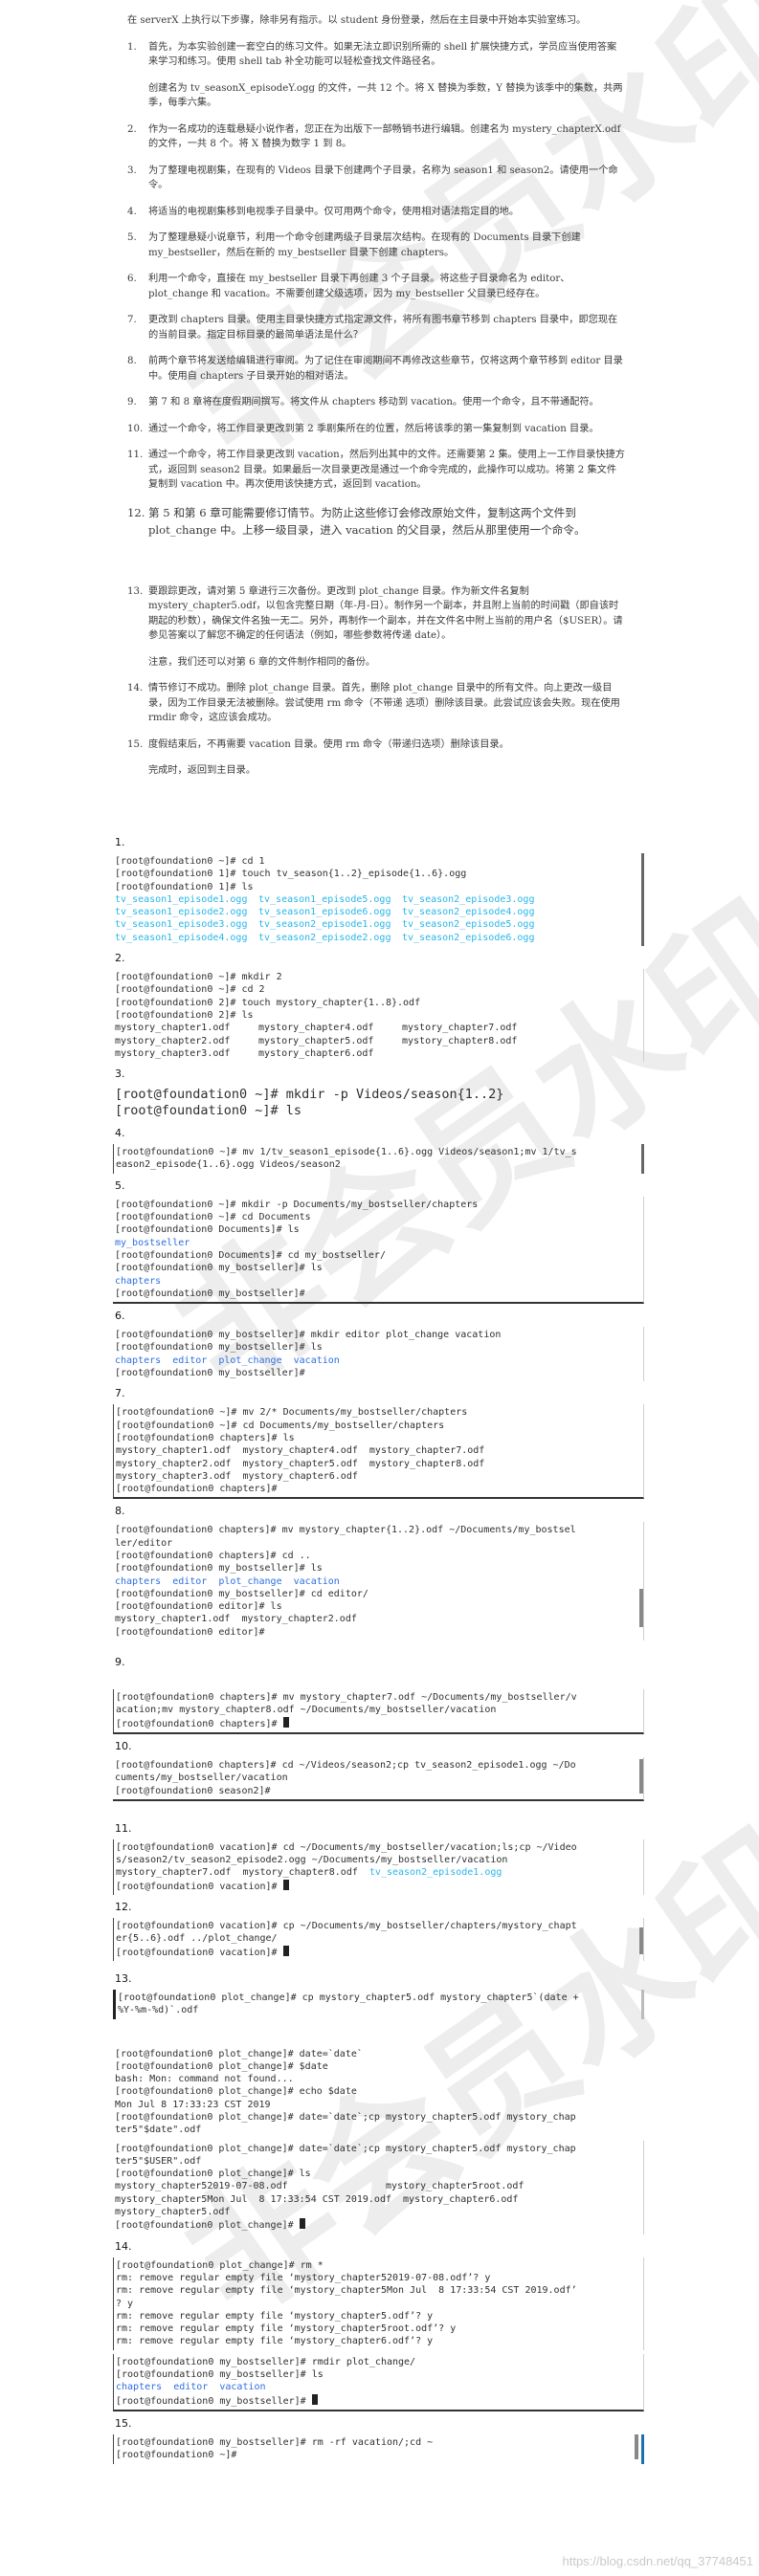  I want to click on step-number: 6., so click(132, 279).